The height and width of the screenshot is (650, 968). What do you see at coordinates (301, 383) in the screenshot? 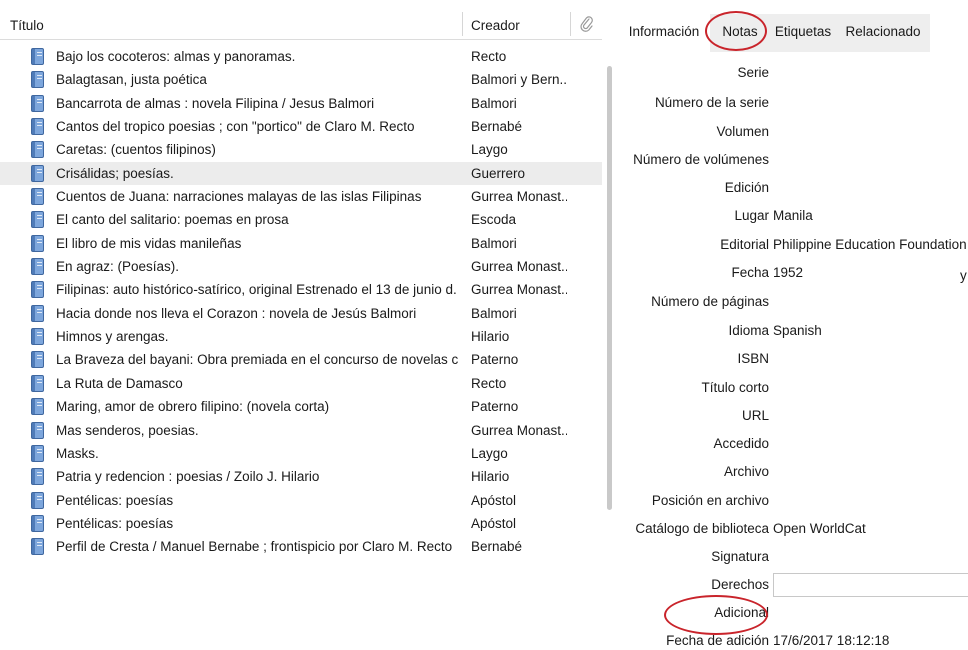
I see `list-item: La Ruta de Damasco Recto` at bounding box center [301, 383].